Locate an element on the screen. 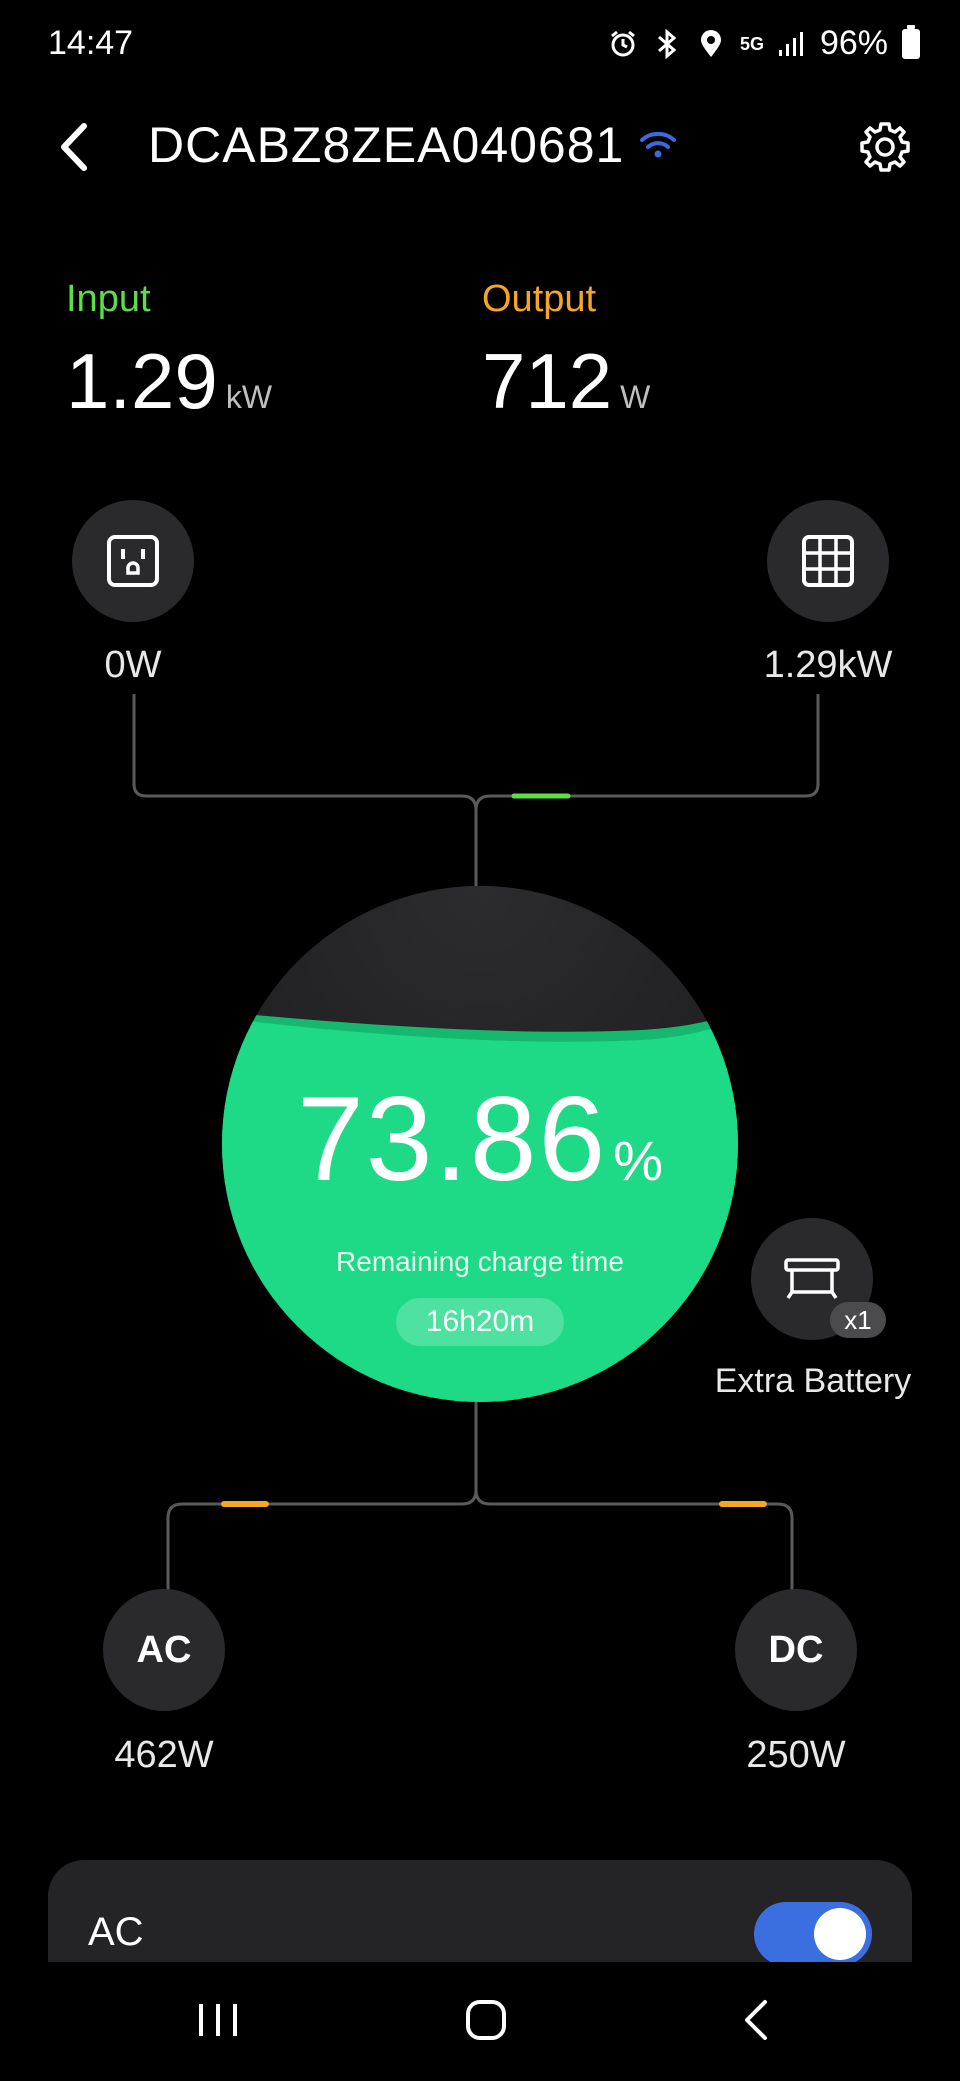  home-icon is located at coordinates (486, 2020).